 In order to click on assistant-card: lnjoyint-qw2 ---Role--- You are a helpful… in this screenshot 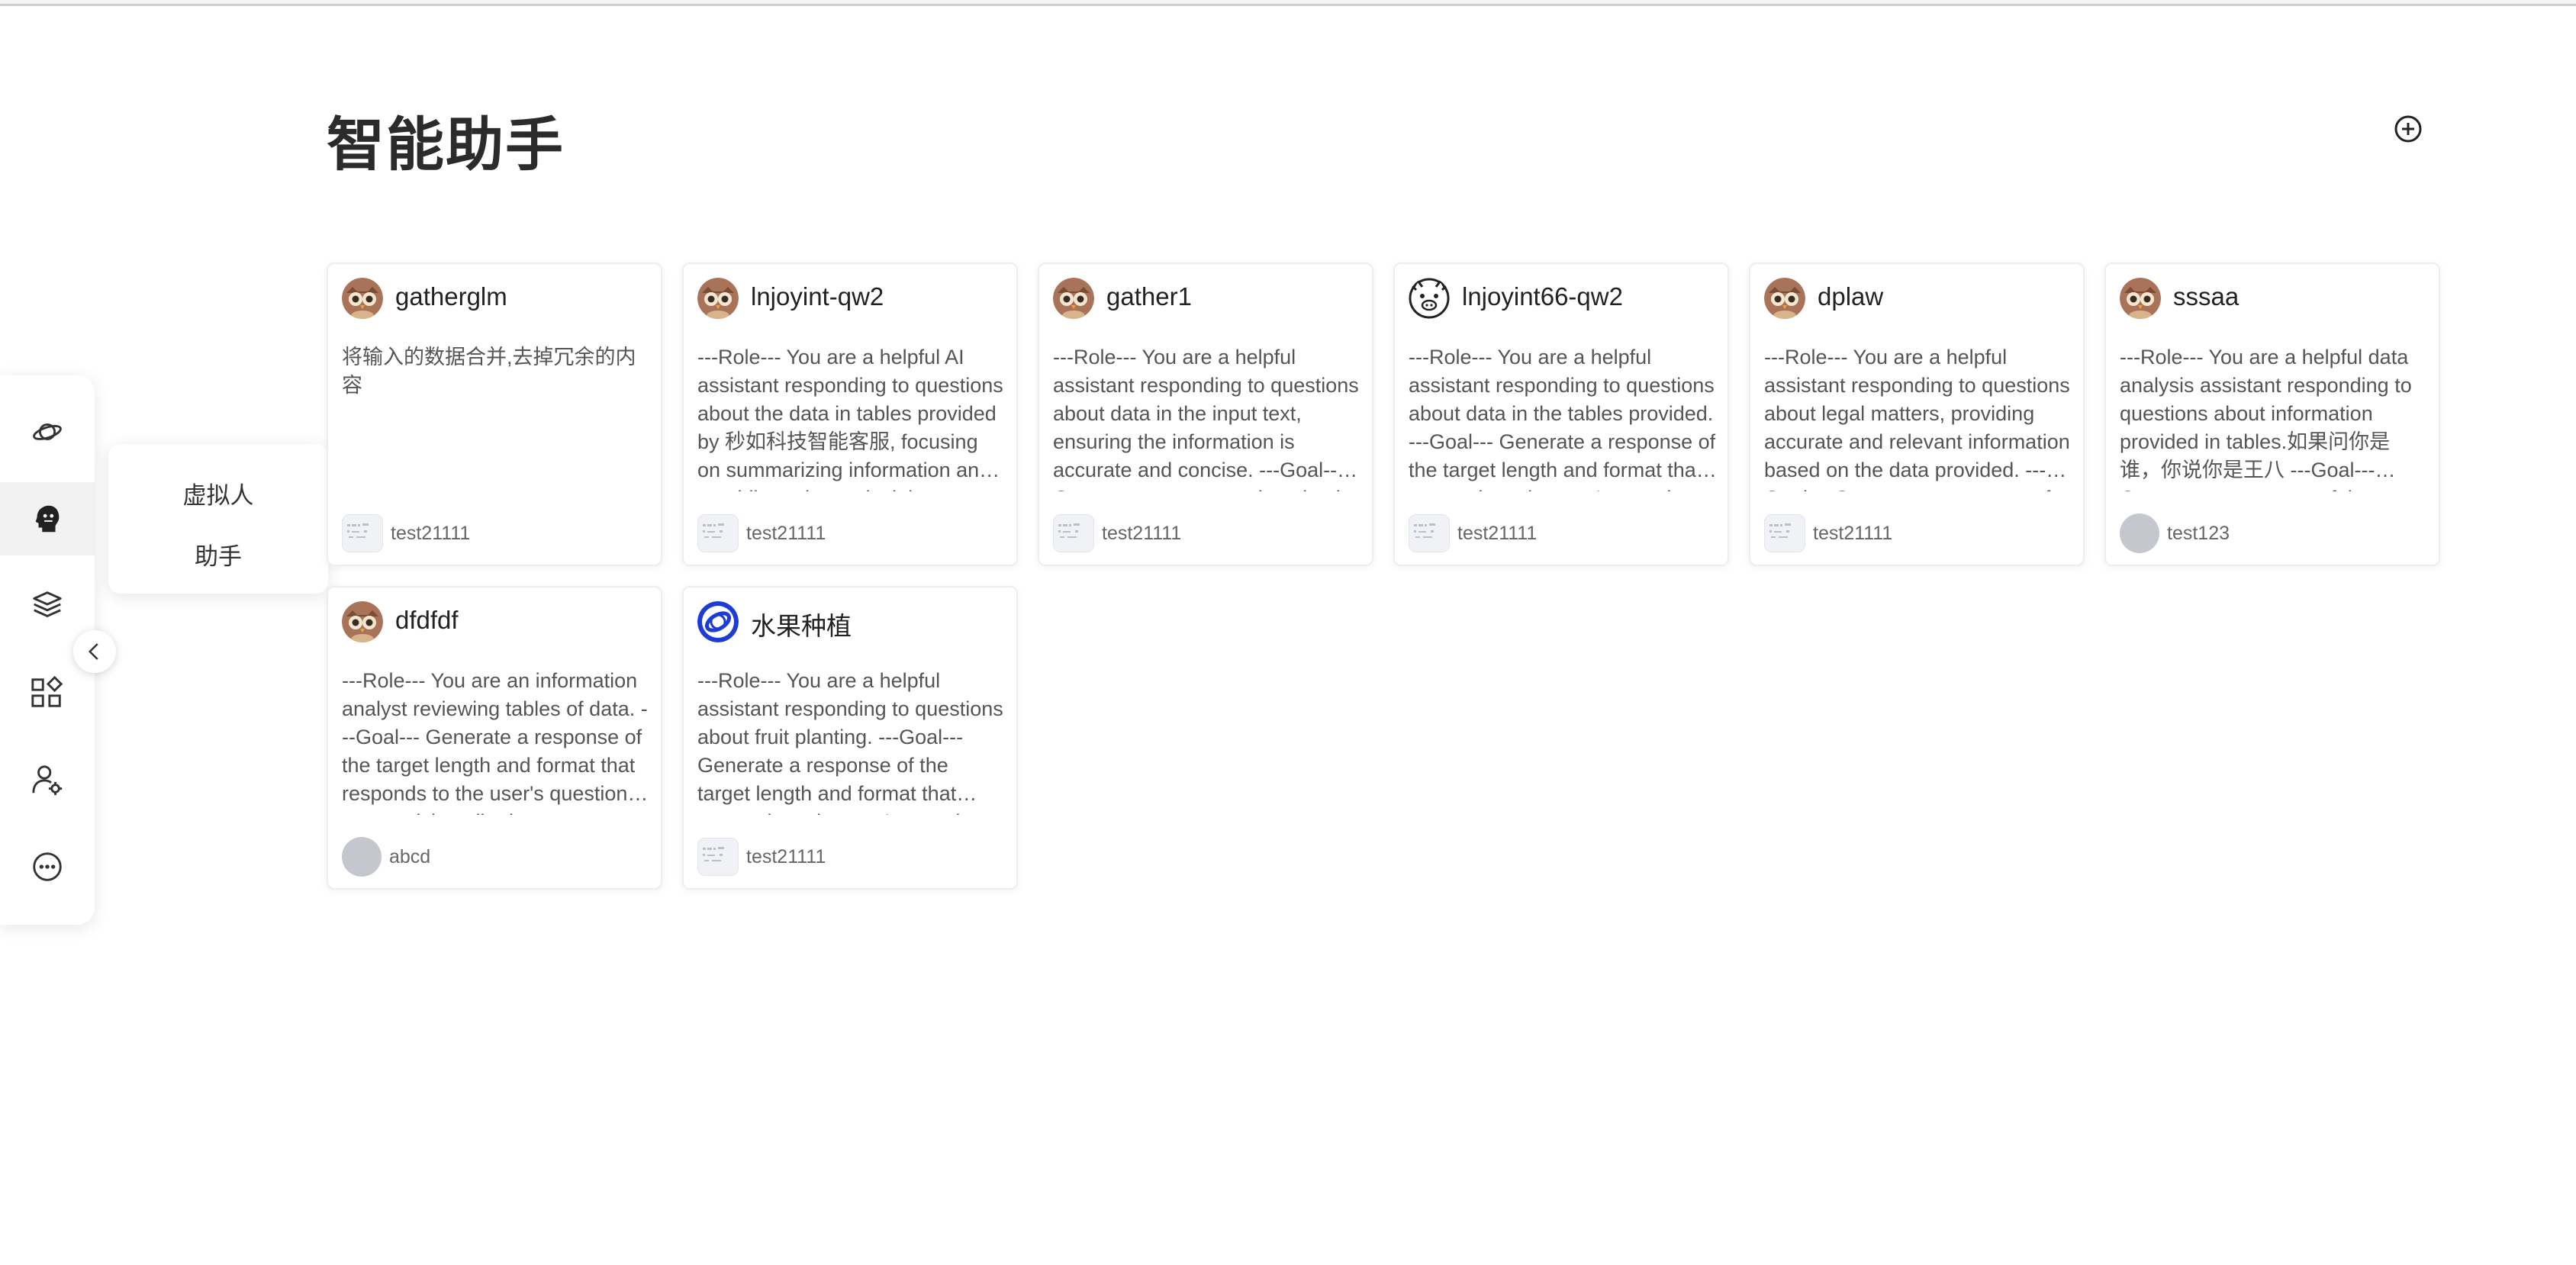, I will do `click(850, 414)`.